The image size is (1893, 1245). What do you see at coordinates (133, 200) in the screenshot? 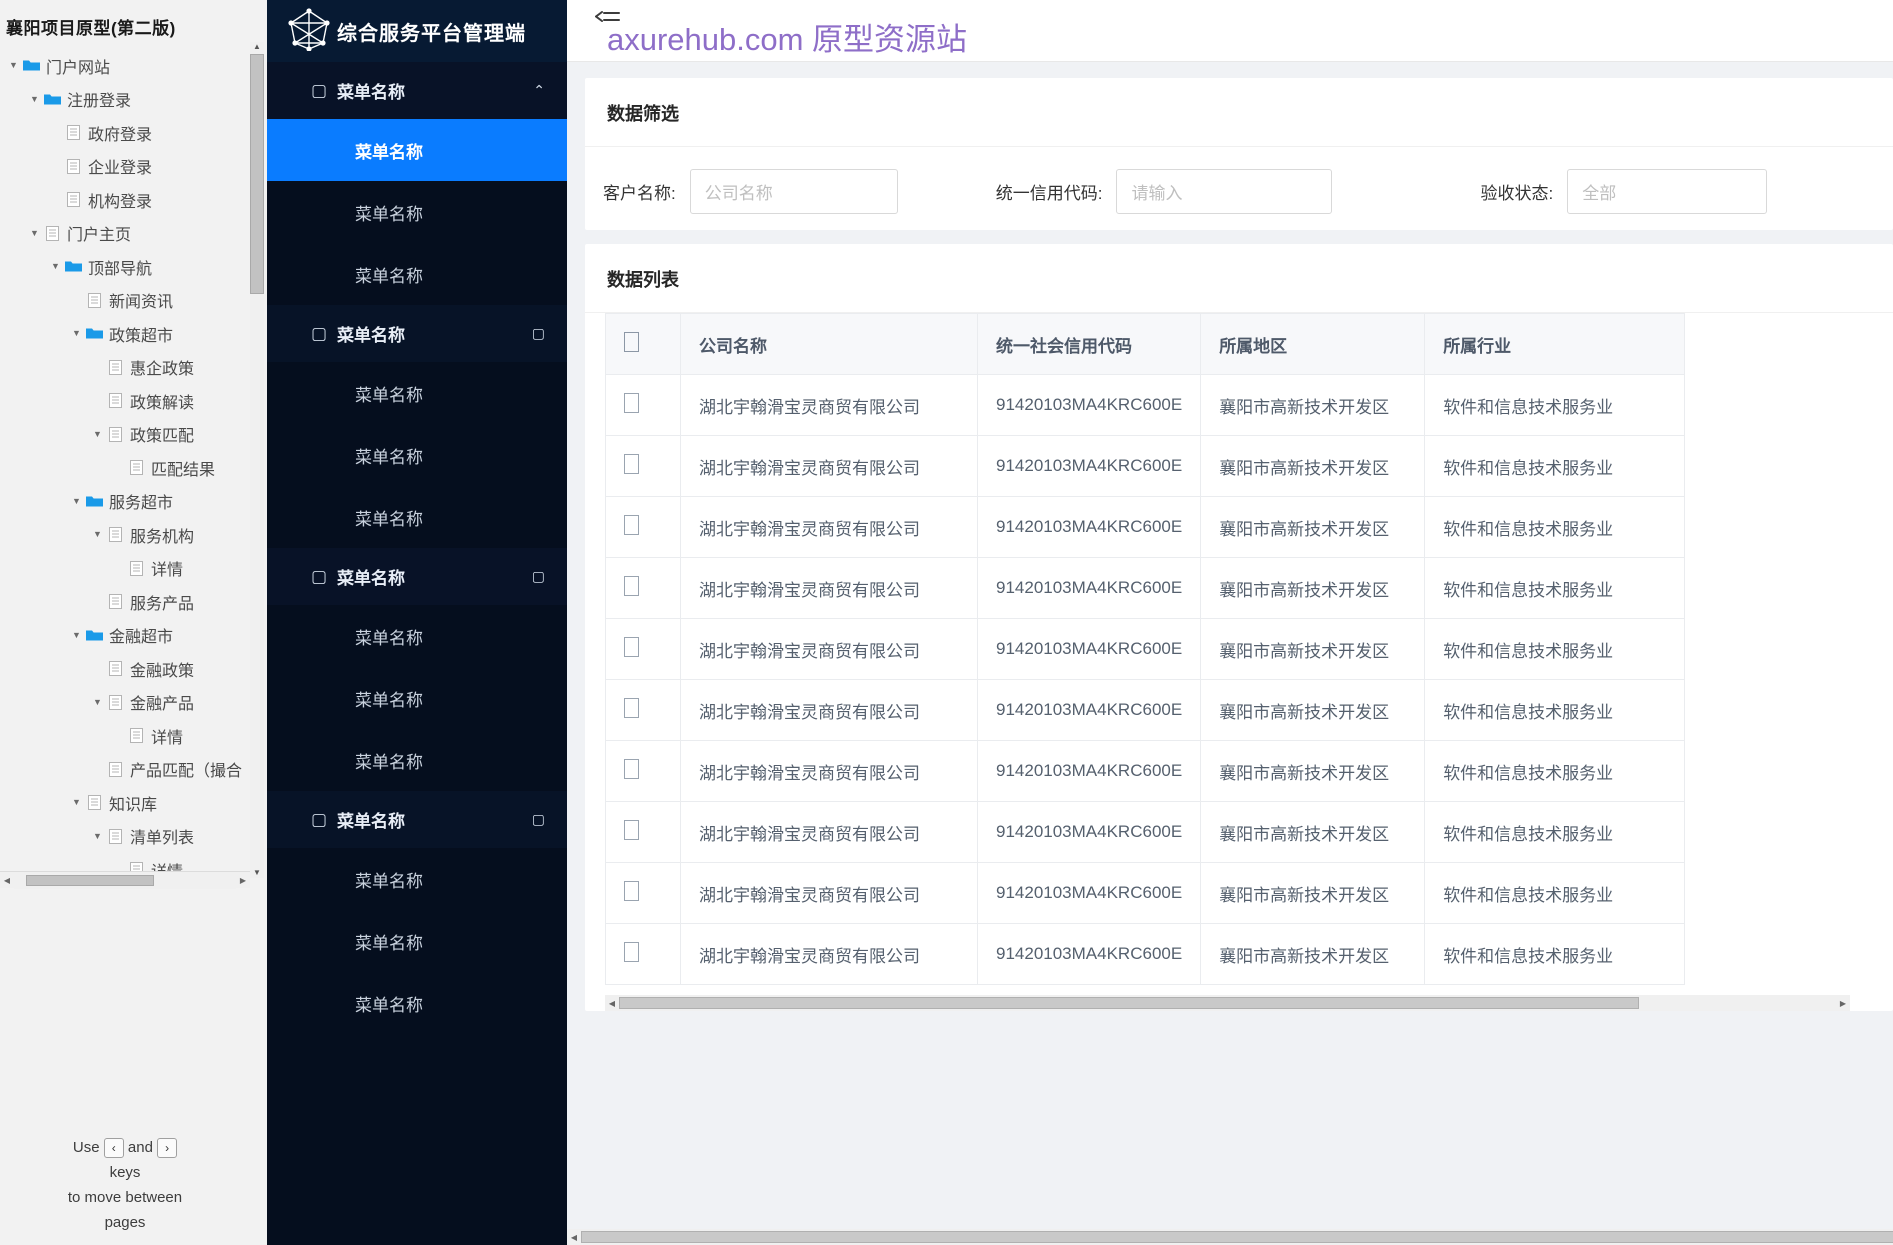
I see `sitemap-node: 机构登录` at bounding box center [133, 200].